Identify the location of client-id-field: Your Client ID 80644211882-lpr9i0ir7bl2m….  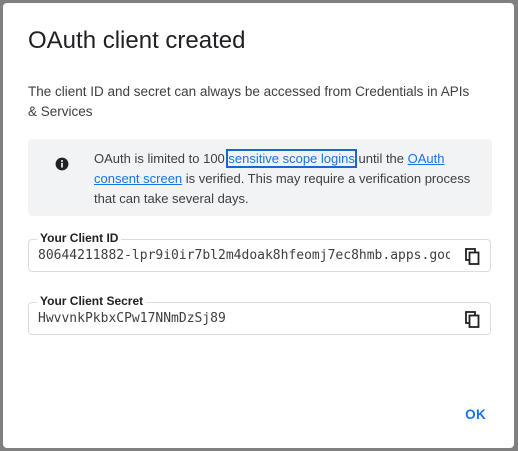
(259, 251).